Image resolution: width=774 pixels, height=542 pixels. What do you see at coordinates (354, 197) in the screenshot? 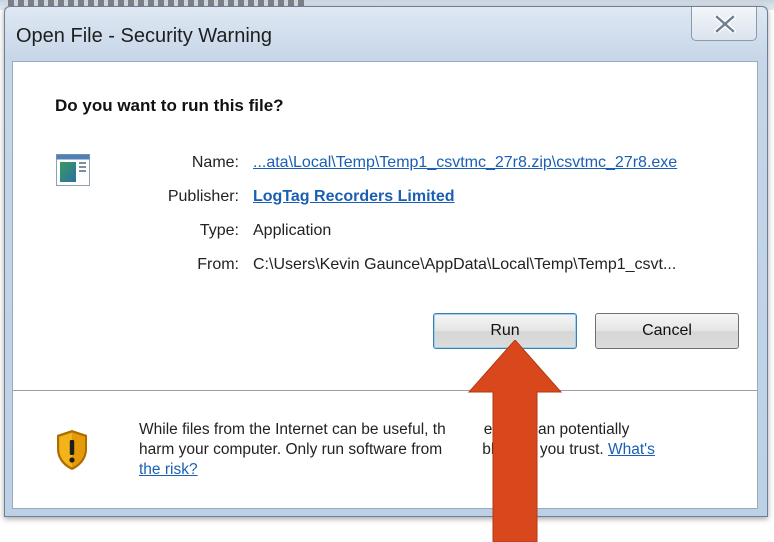
I see `publisher-link: LogTag Recorders Limited` at bounding box center [354, 197].